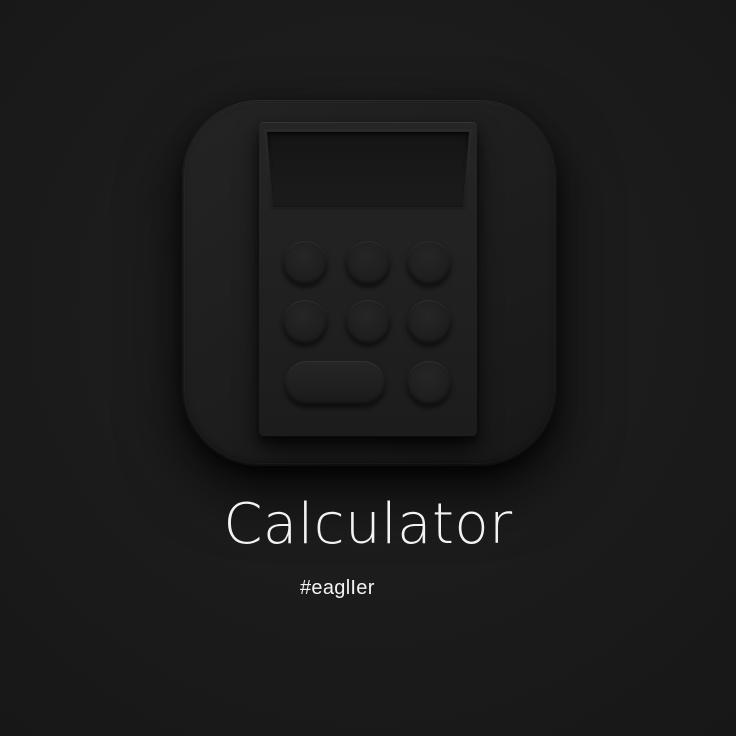 This screenshot has width=736, height=736. Describe the element at coordinates (368, 169) in the screenshot. I see `calculator-display` at that location.